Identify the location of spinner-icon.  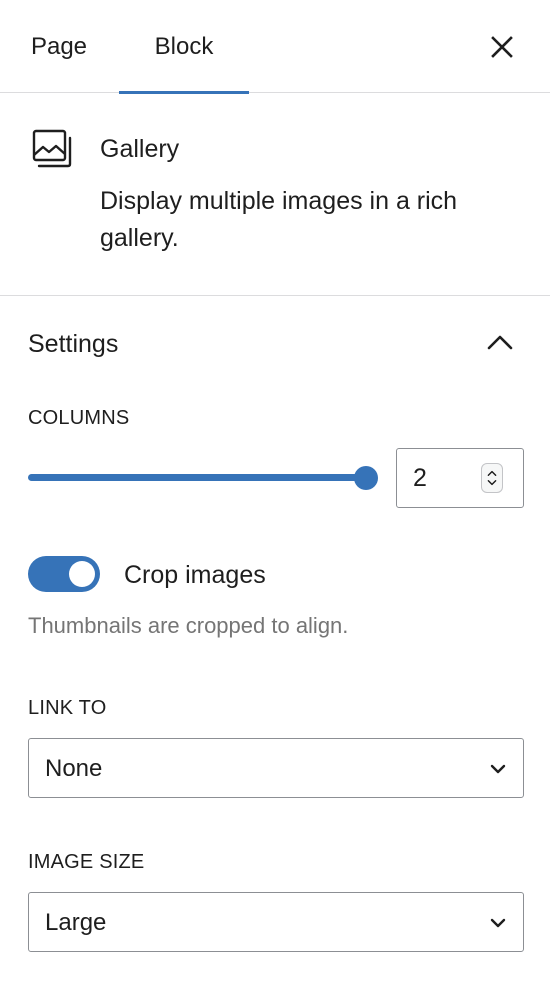
(492, 478).